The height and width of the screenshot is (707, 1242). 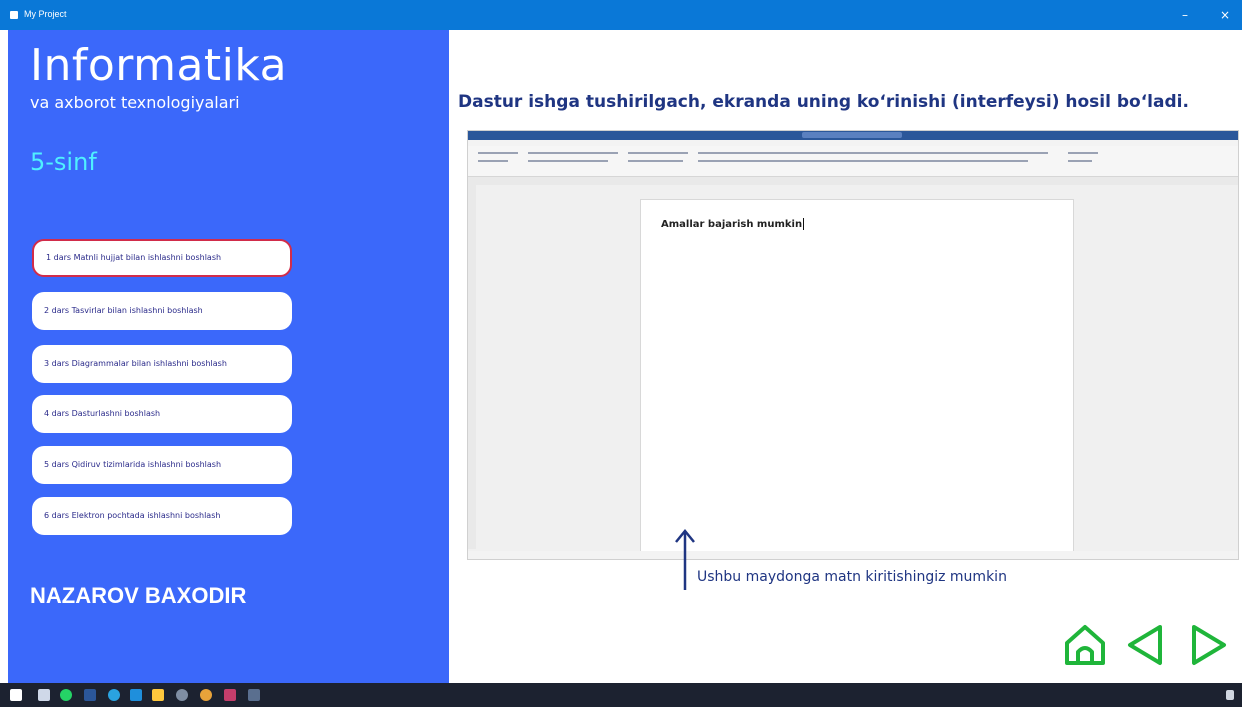 What do you see at coordinates (162, 414) in the screenshot?
I see `lesson-button-4: 4 dars Dasturlashni boshlash` at bounding box center [162, 414].